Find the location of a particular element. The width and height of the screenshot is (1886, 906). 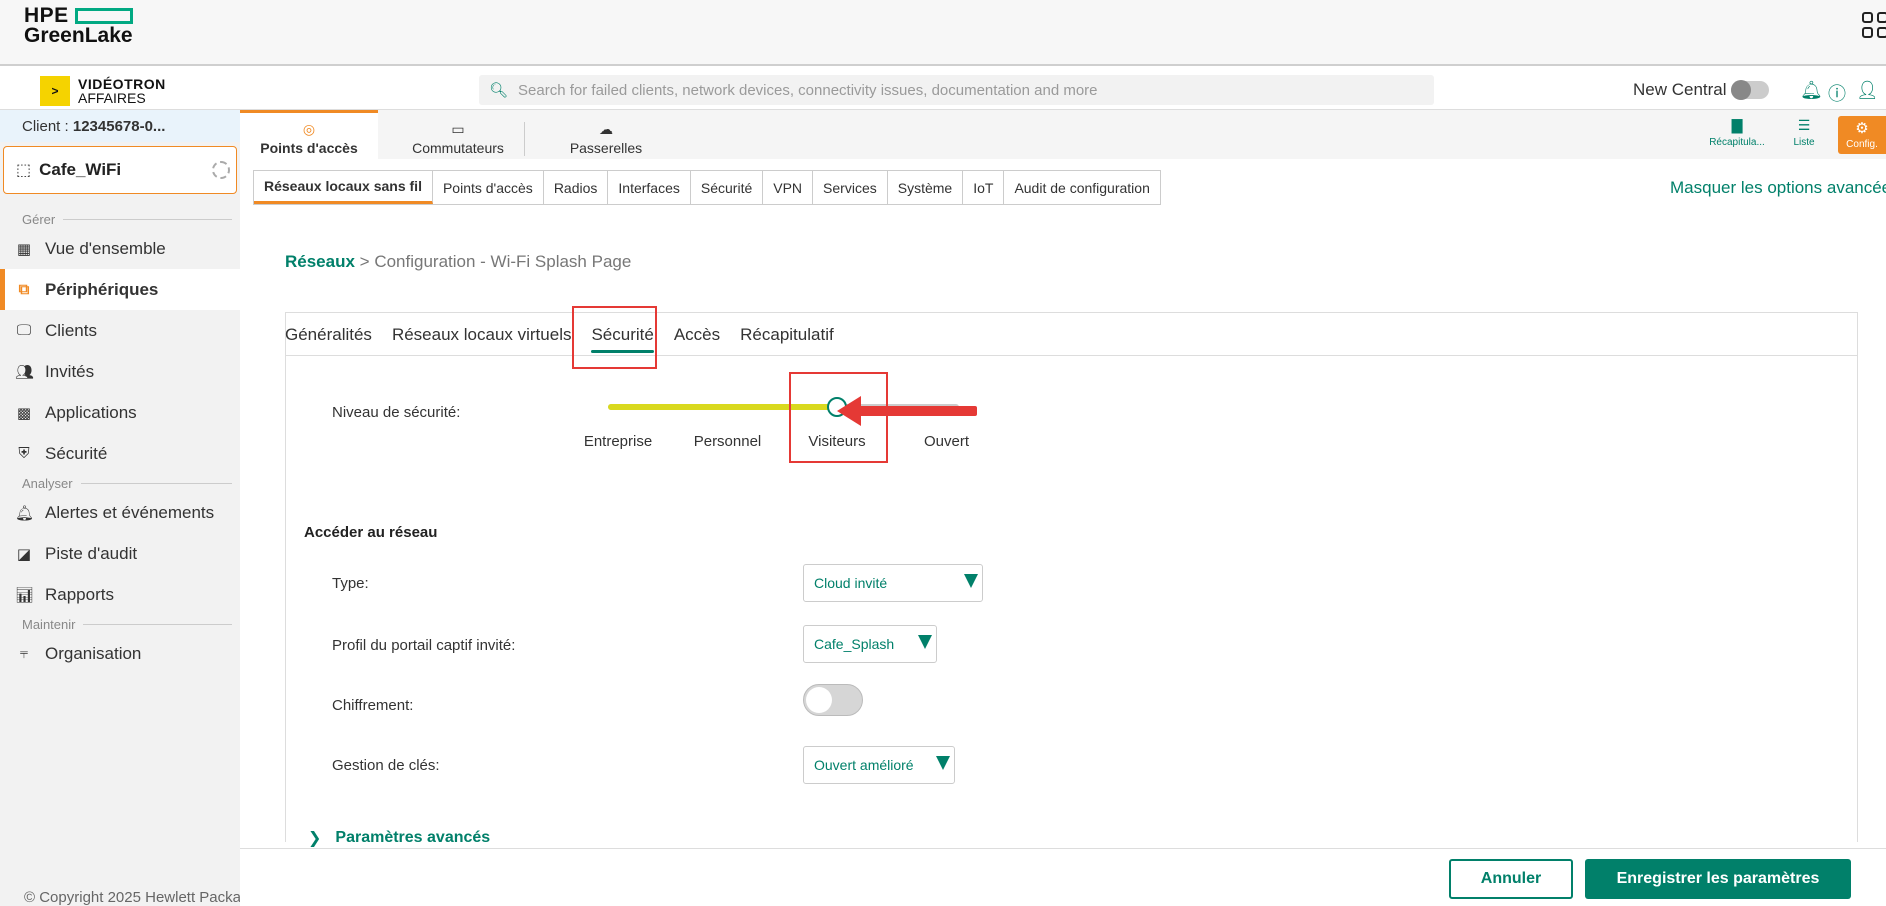

subtab-iot: IoT is located at coordinates (984, 187).